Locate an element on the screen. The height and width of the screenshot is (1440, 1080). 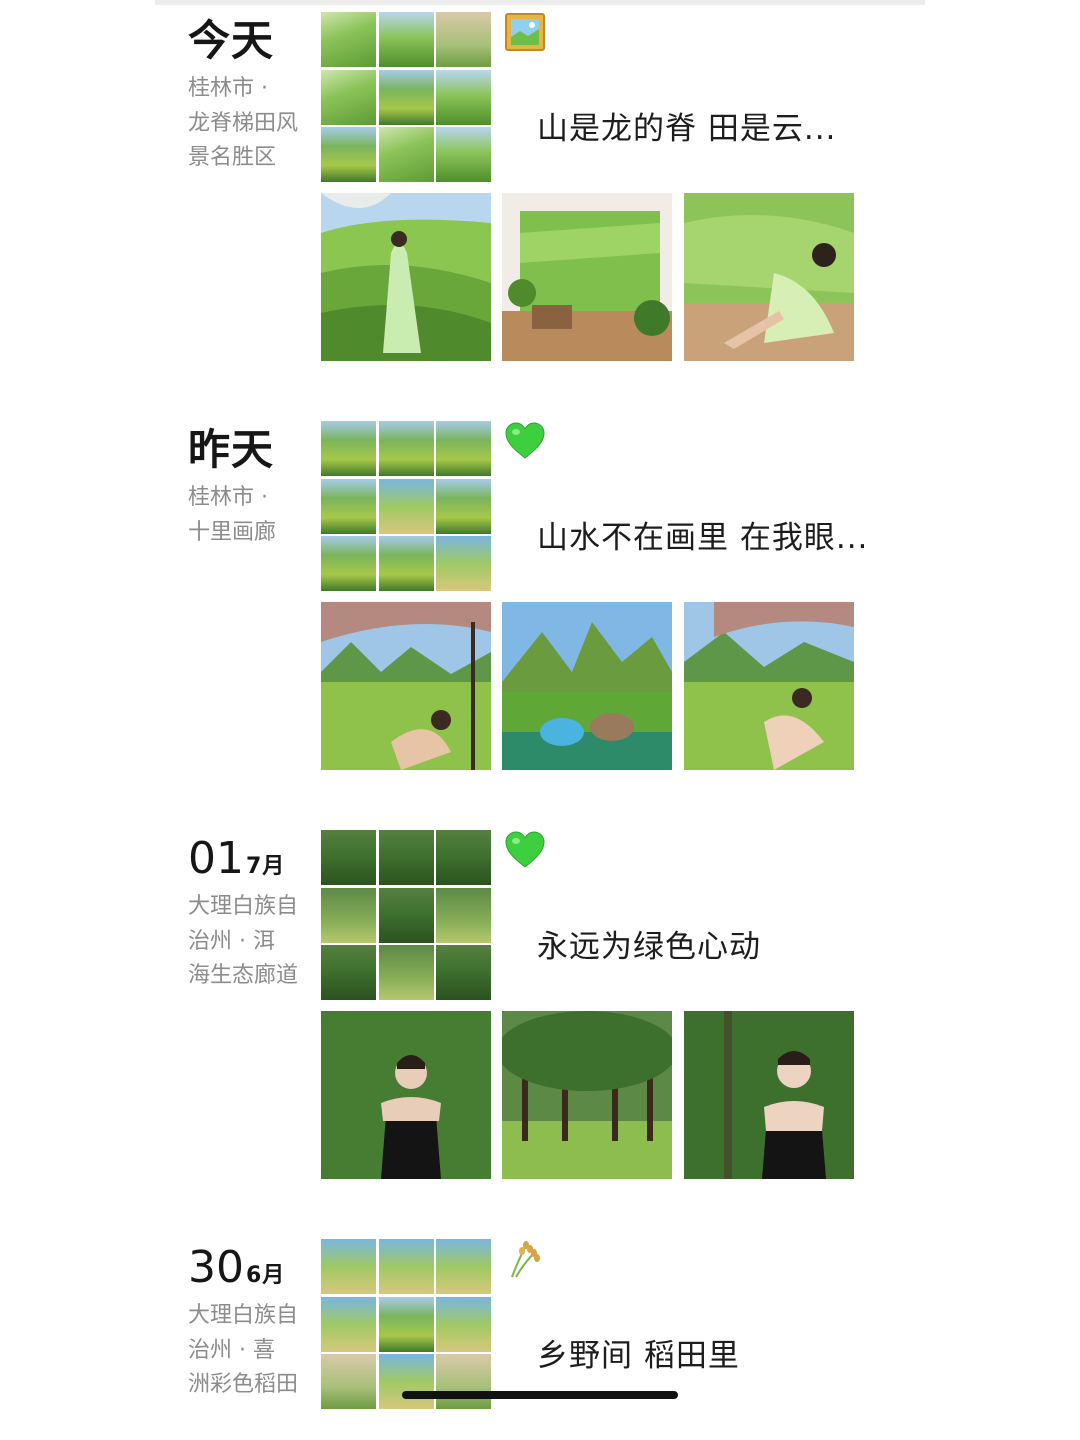
location-line: 洲彩色稻田 is located at coordinates (243, 1384).